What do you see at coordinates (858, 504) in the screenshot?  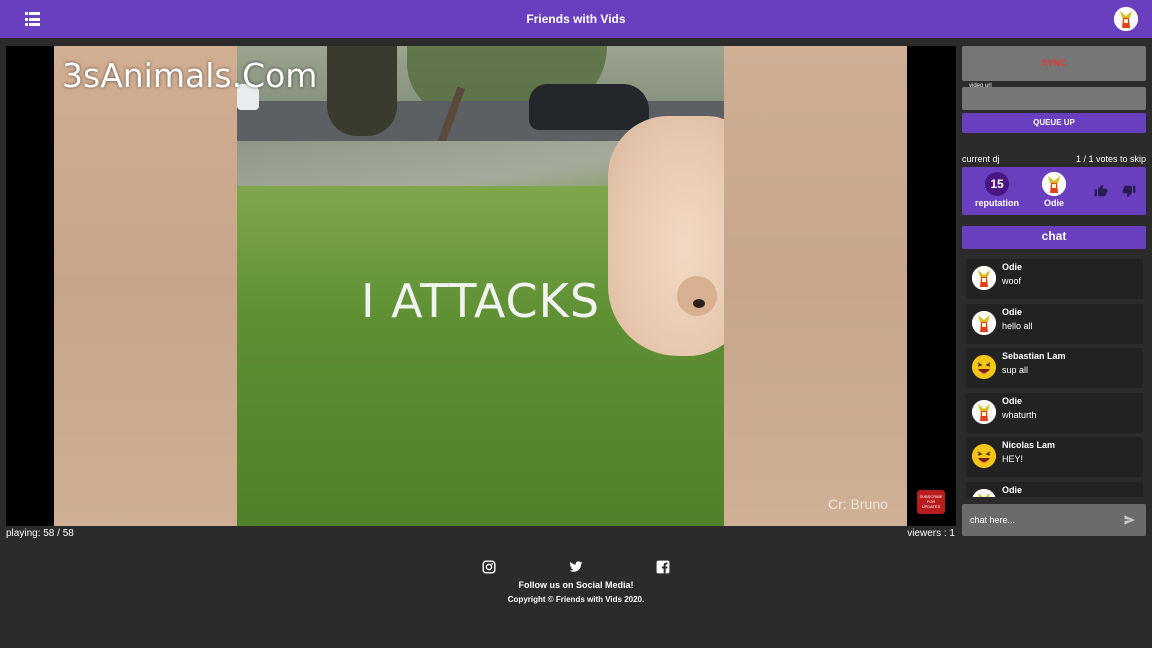 I see `video-credit: Cr: Bruno` at bounding box center [858, 504].